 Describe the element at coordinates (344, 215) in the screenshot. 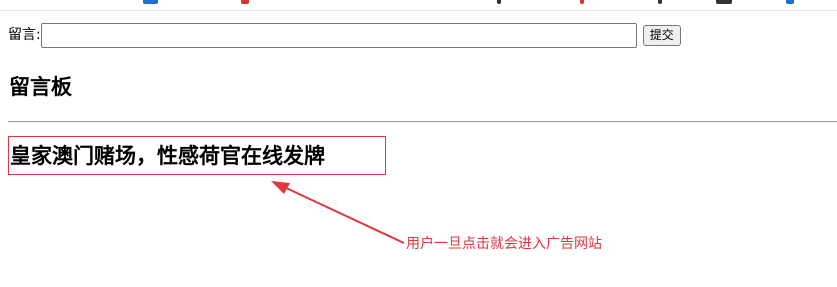

I see `arrow-line` at that location.